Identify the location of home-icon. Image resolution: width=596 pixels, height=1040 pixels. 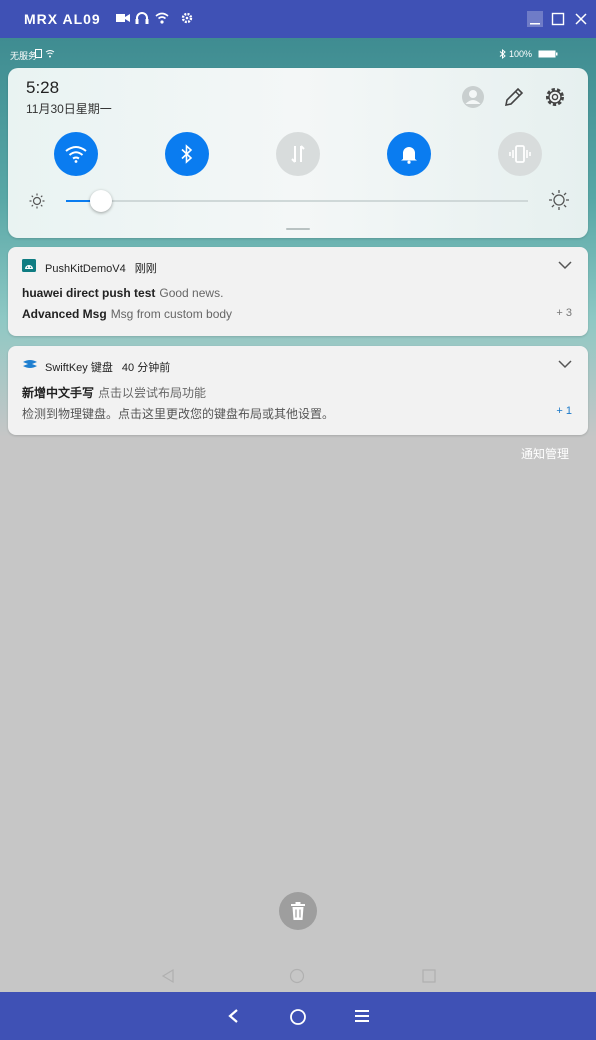
(298, 1017).